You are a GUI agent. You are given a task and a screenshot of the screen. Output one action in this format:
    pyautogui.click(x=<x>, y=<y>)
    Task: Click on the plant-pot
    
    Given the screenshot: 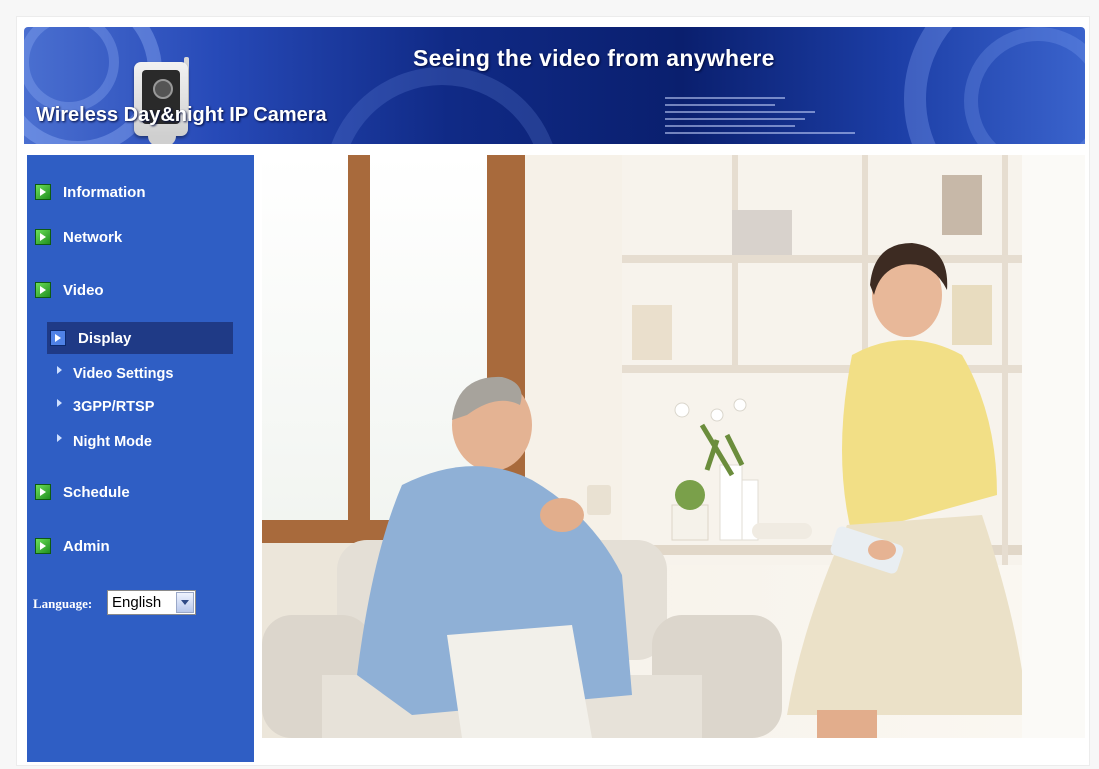 What is the action you would take?
    pyautogui.click(x=690, y=522)
    